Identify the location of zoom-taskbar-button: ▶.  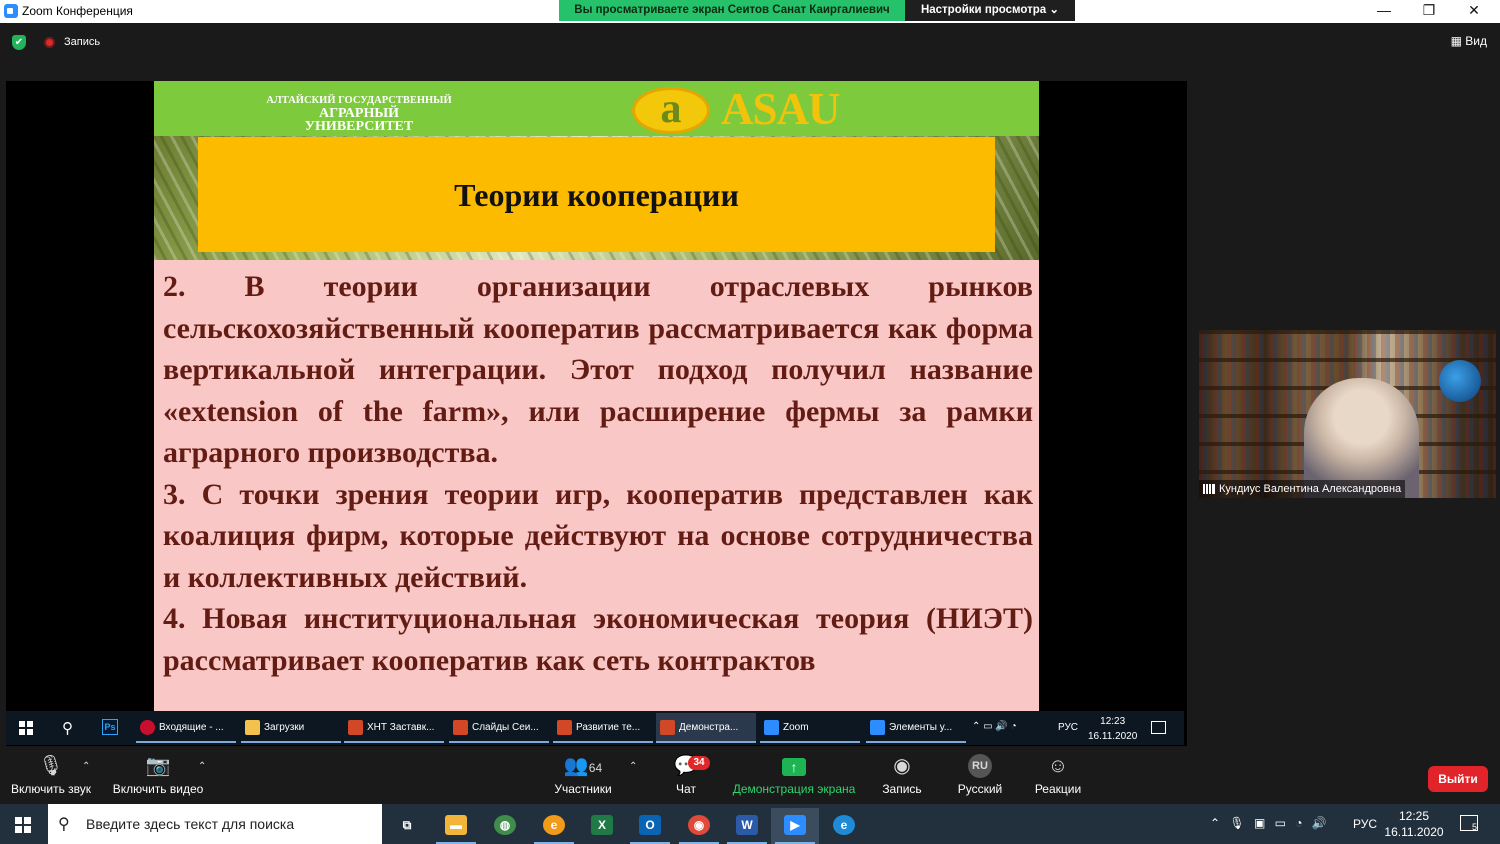
(795, 826).